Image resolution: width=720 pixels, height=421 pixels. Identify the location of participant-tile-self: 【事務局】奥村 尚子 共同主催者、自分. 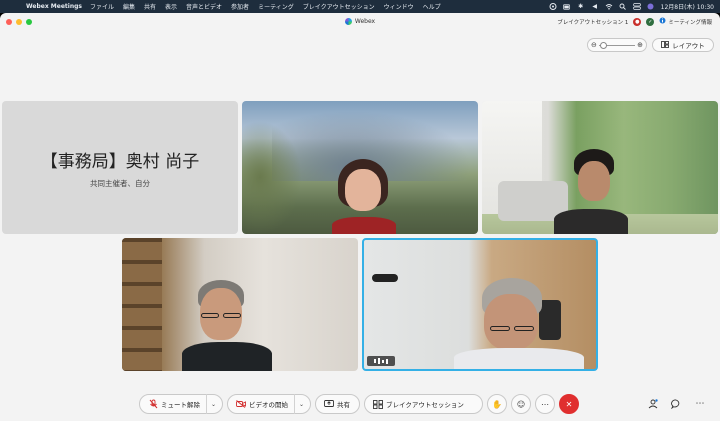
(120, 167).